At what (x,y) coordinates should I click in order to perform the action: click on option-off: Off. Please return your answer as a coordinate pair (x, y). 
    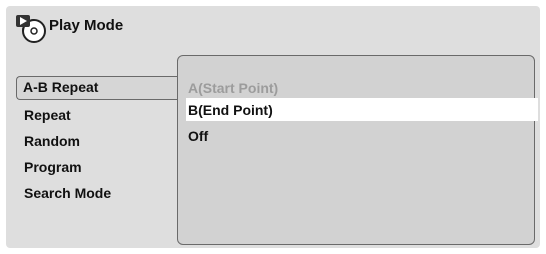
    Looking at the image, I should click on (198, 136).